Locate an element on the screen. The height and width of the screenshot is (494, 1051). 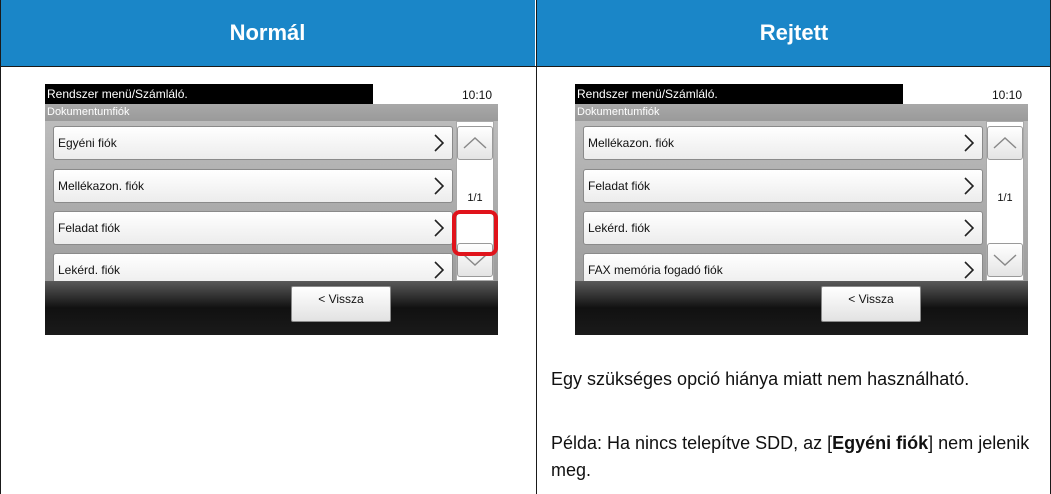
list-item-button: Egyéni fiók is located at coordinates (253, 143).